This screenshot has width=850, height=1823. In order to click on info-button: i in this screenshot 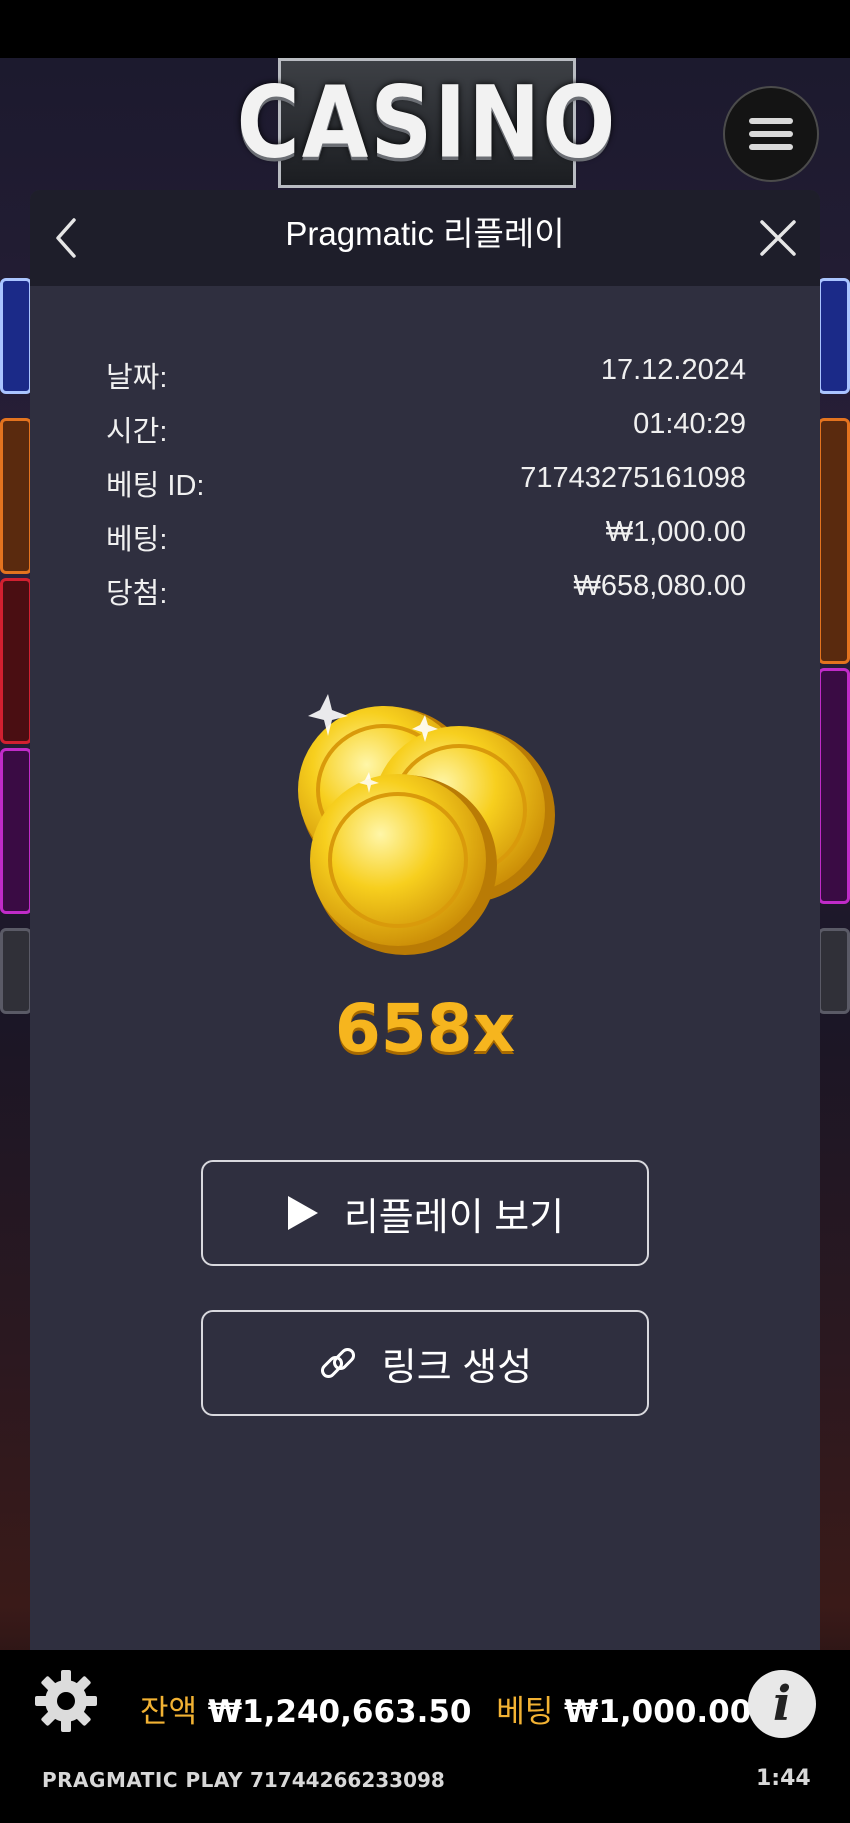, I will do `click(782, 1704)`.